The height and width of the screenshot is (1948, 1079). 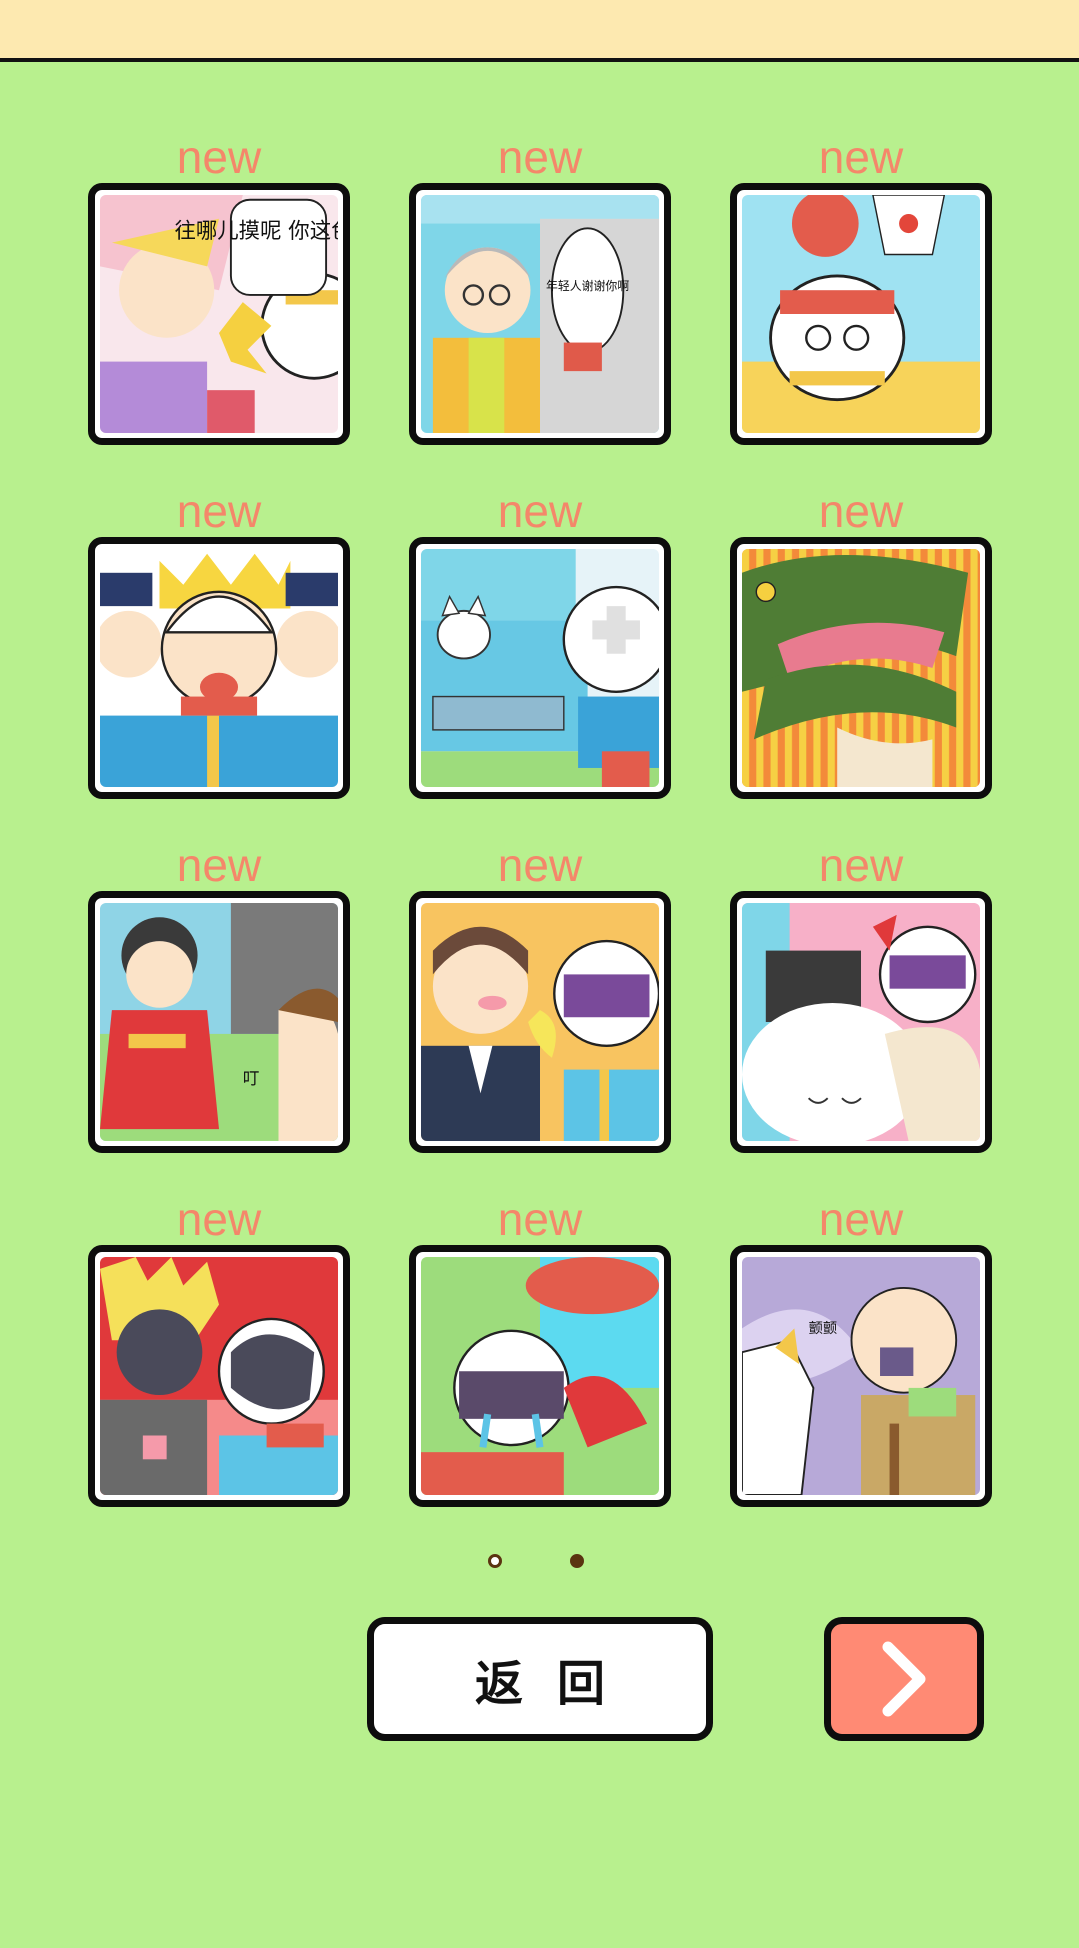 I want to click on sound-text: 叮, so click(x=251, y=1078).